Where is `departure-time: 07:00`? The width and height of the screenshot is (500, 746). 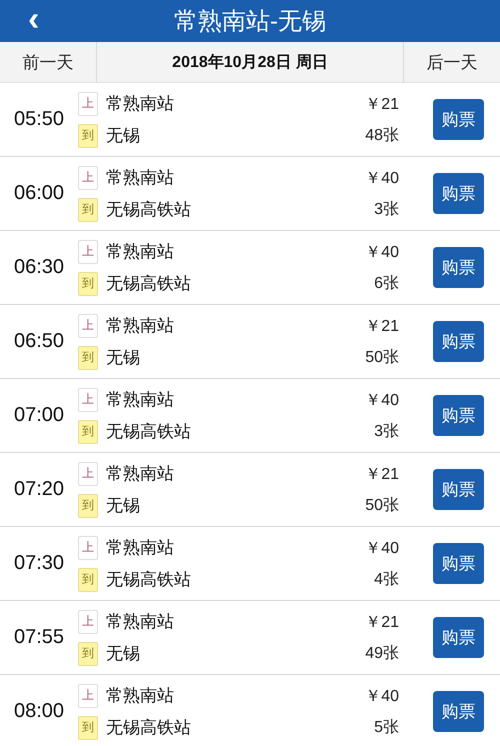
departure-time: 07:00 is located at coordinates (39, 415).